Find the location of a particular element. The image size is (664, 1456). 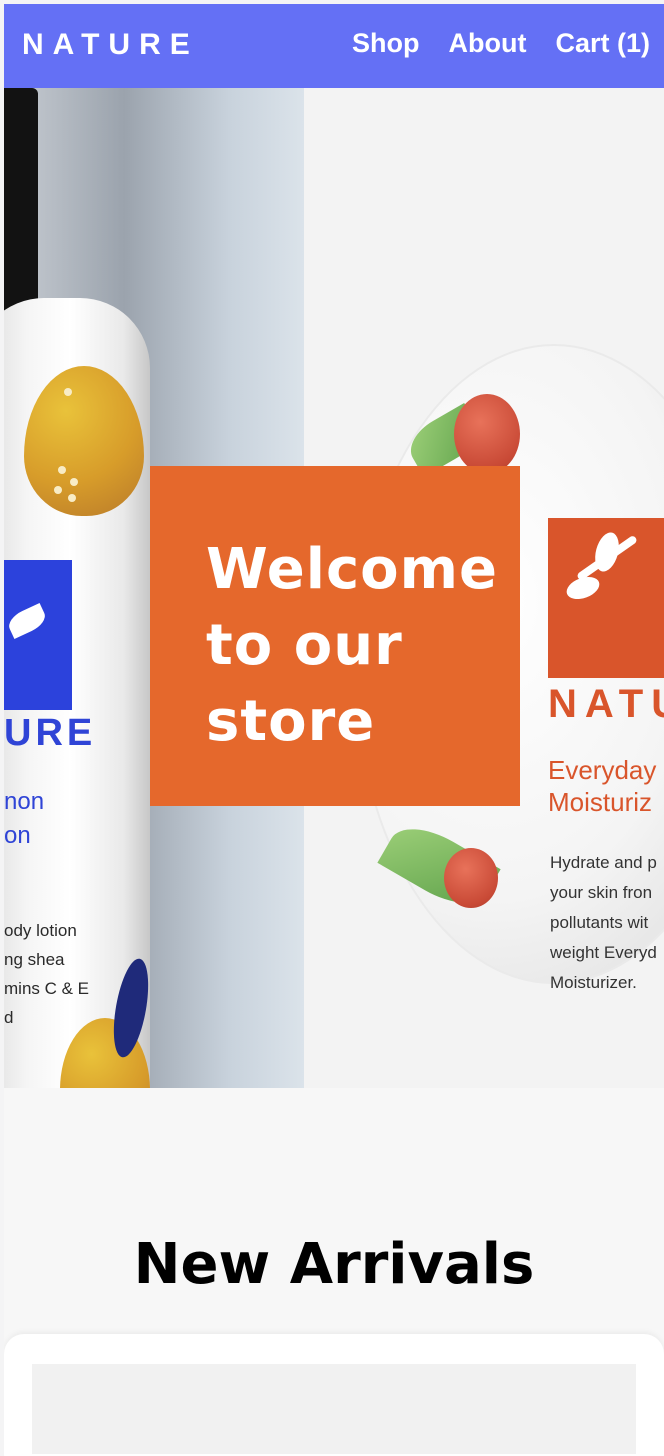

jar-title-line: Moisturiz is located at coordinates (600, 802).